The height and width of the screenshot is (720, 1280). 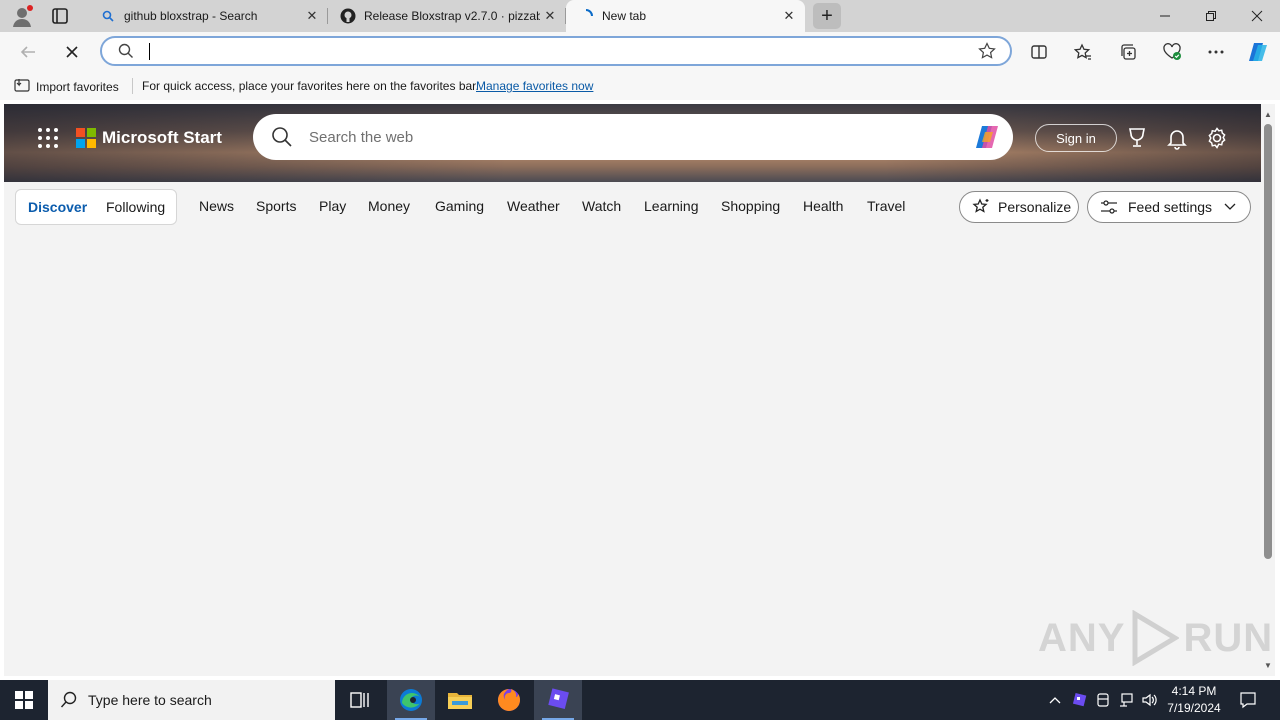 What do you see at coordinates (162, 138) in the screenshot?
I see `brand-title: Microsoft Start` at bounding box center [162, 138].